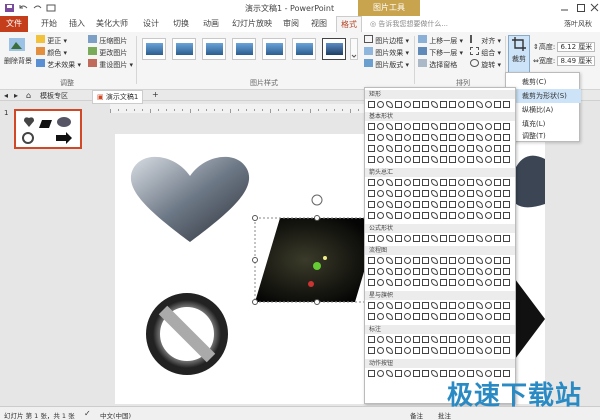 The image size is (600, 420). What do you see at coordinates (37, 8) in the screenshot?
I see `redo-icon` at bounding box center [37, 8].